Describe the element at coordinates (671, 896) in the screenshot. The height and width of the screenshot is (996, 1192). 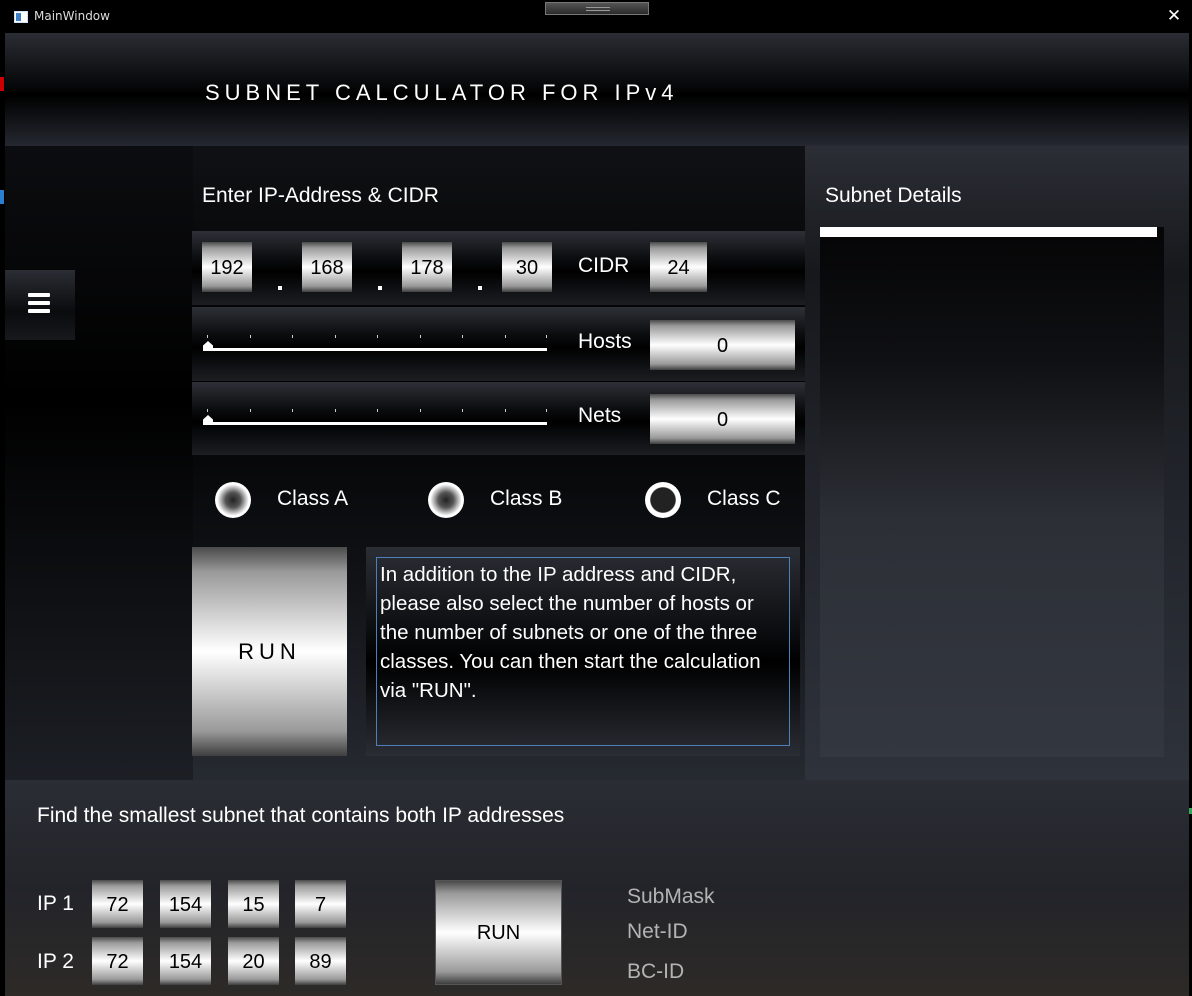
I see `submask-label: SubMask` at that location.